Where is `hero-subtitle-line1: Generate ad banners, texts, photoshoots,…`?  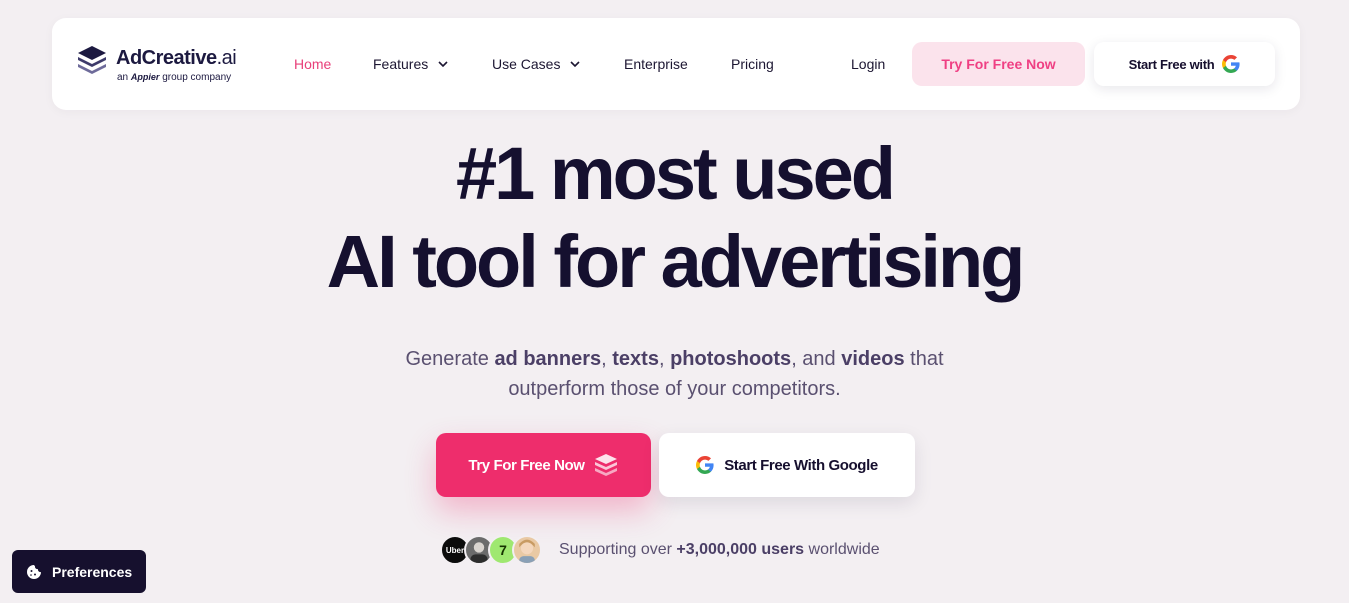 hero-subtitle-line1: Generate ad banners, texts, photoshoots,… is located at coordinates (674, 359).